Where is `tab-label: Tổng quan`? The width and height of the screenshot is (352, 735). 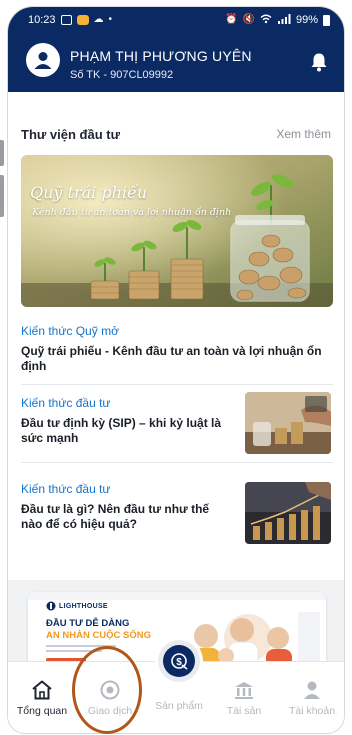
tab-label: Tổng quan is located at coordinates (42, 711).